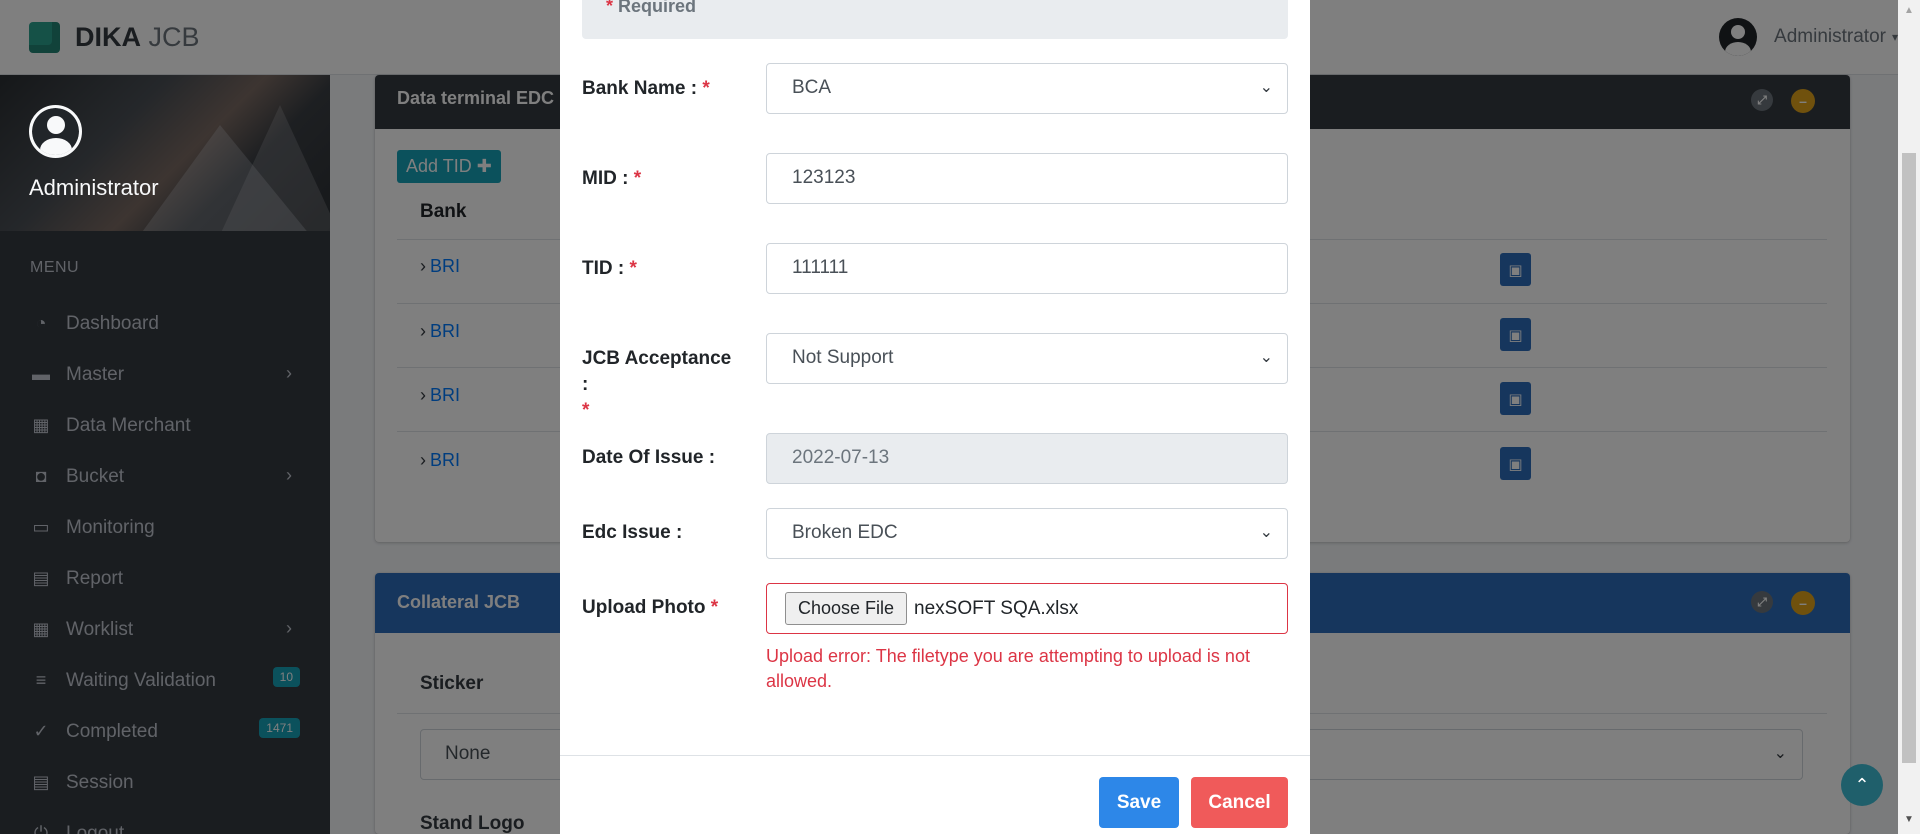 Image resolution: width=1920 pixels, height=834 pixels. I want to click on selected-file-name: nexSOFT SQA.xlsx, so click(996, 608).